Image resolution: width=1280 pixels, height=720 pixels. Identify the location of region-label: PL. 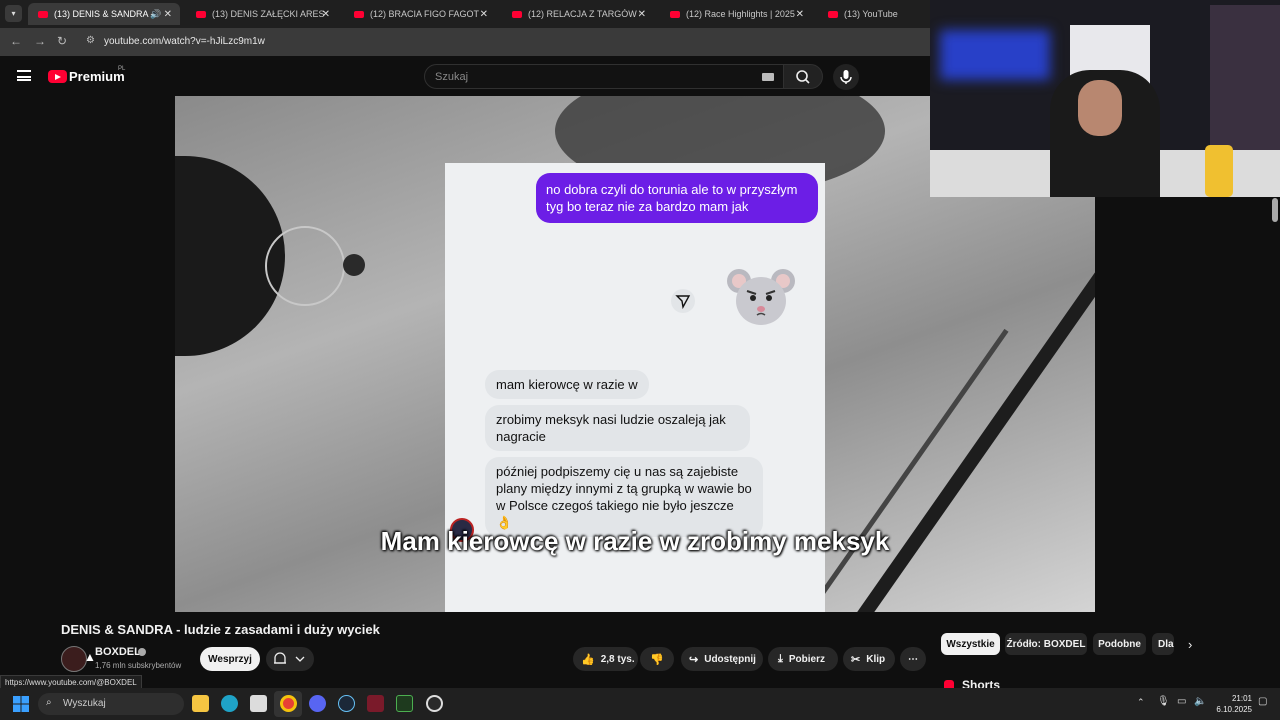
(122, 69).